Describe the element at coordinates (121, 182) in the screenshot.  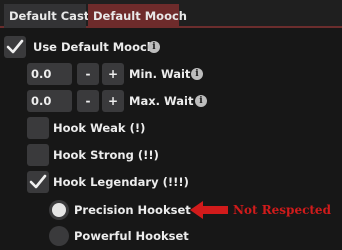
I see `hook-legendary-label: Hook Legendary (!!!)` at that location.